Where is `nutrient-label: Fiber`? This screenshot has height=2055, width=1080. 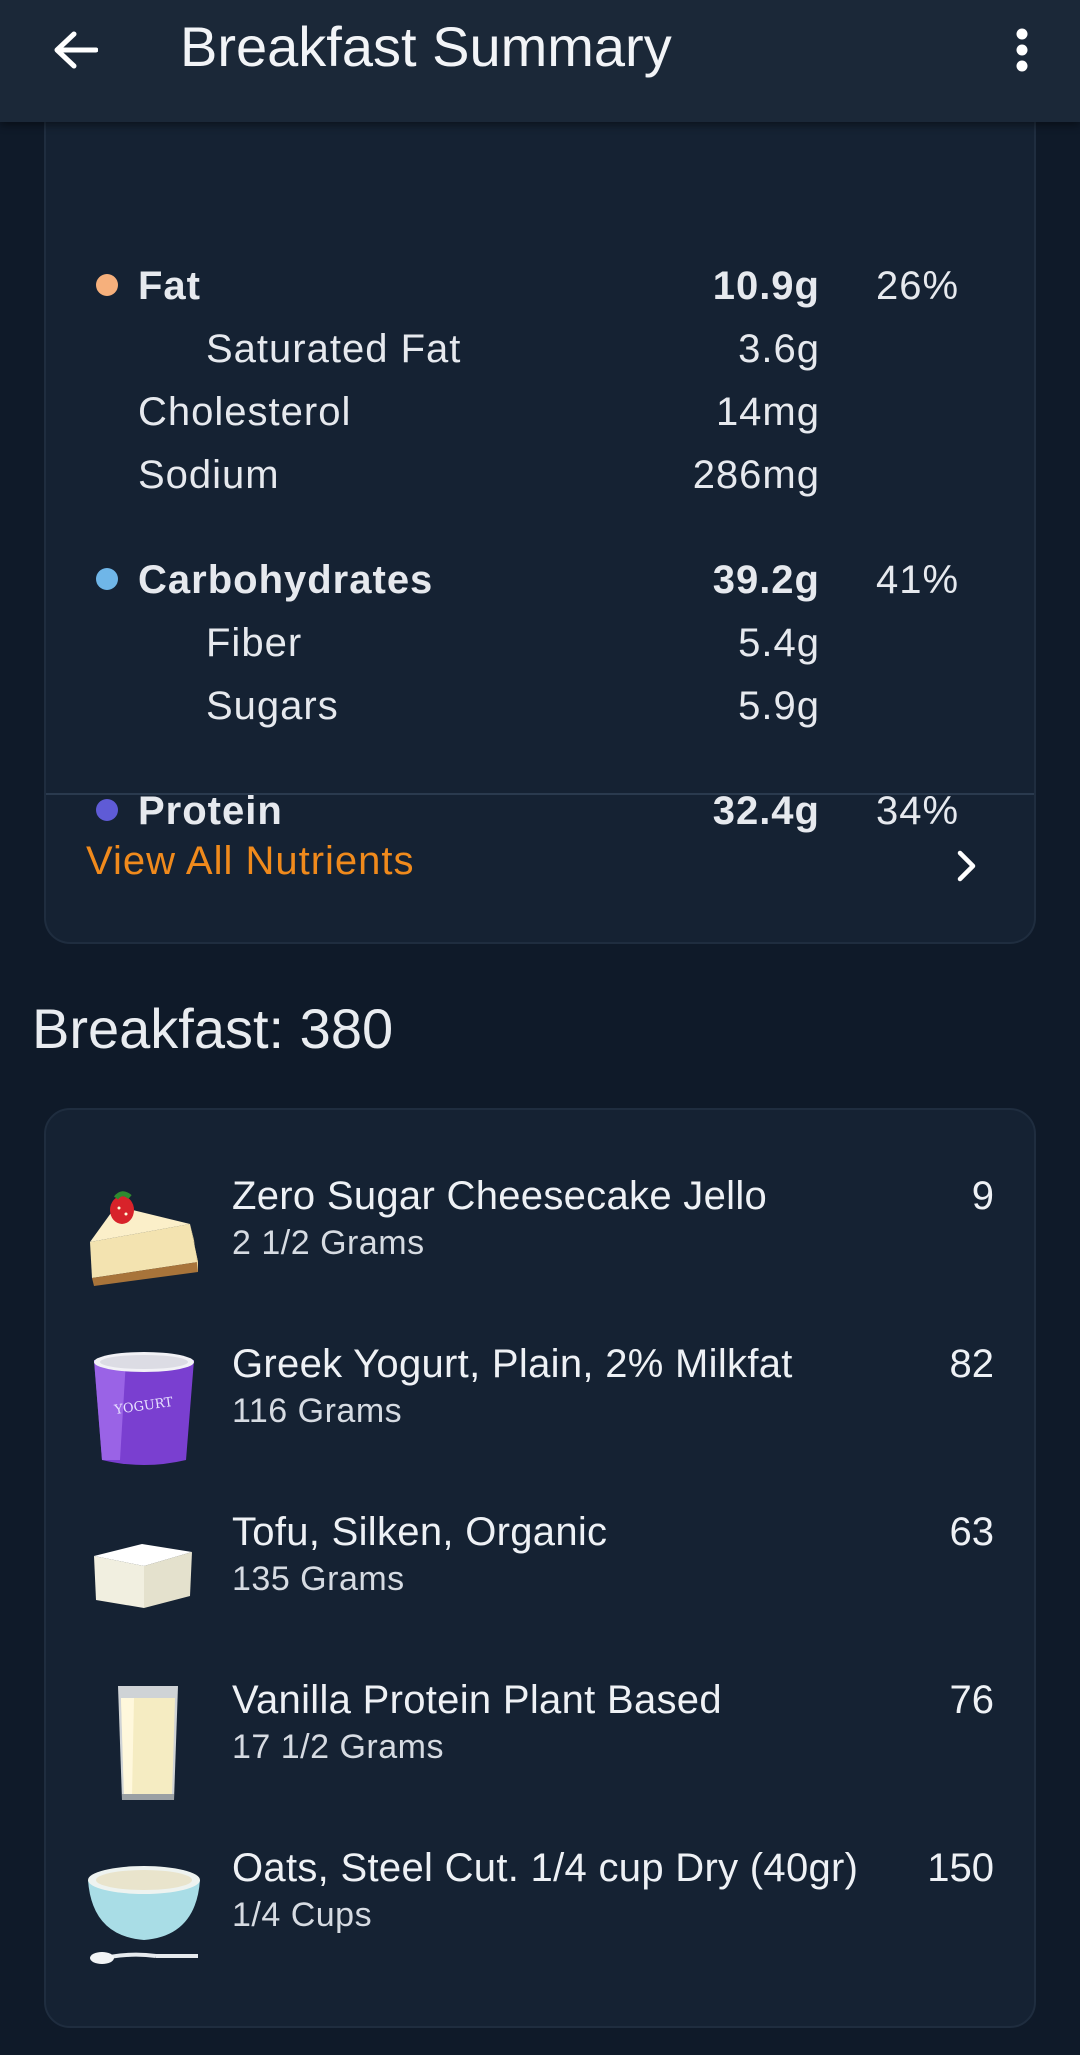 nutrient-label: Fiber is located at coordinates (254, 643).